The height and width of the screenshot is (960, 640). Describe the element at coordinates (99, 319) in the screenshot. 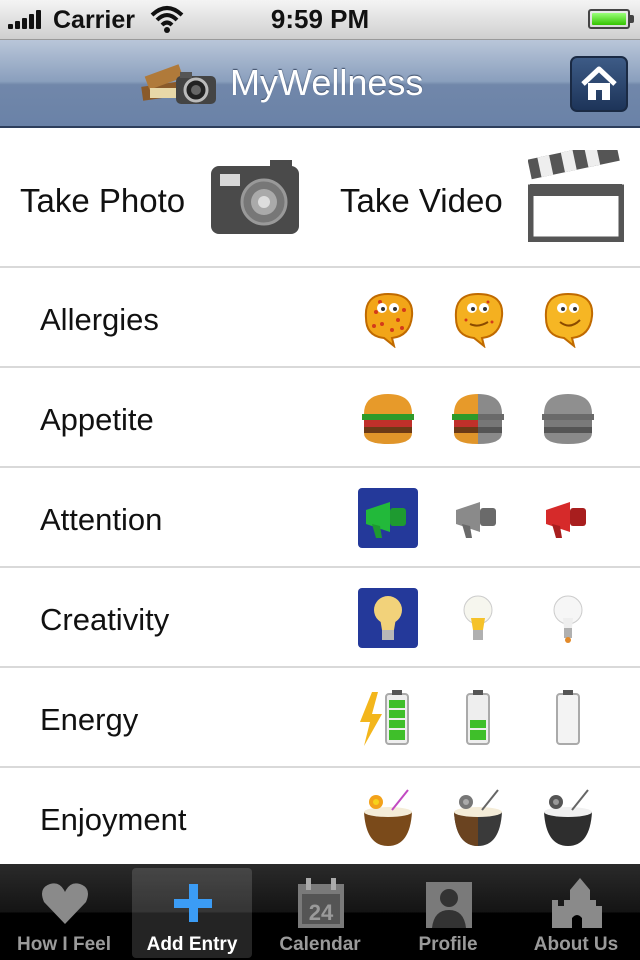

I see `row-label: Allergies` at that location.